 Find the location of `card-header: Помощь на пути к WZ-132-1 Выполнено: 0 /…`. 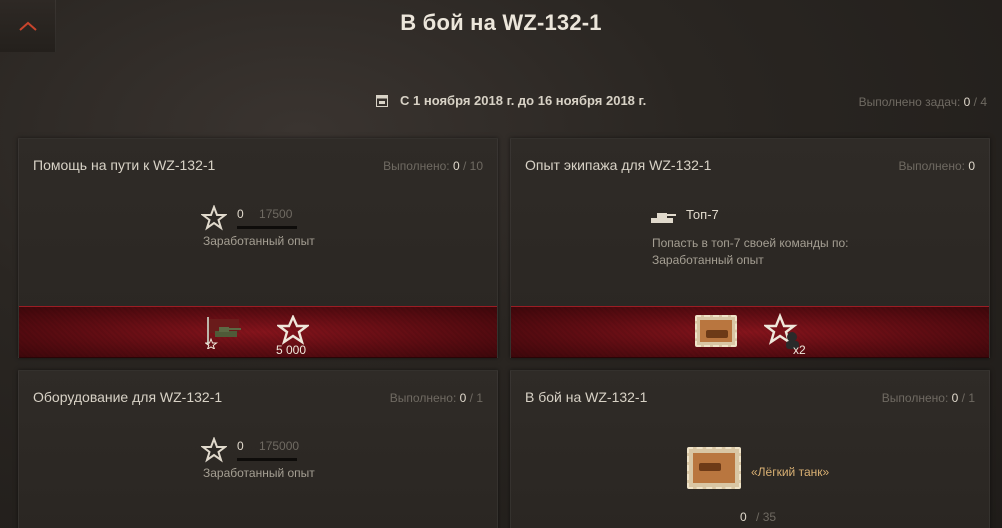

card-header: Помощь на пути к WZ-132-1 Выполнено: 0 /… is located at coordinates (258, 165).